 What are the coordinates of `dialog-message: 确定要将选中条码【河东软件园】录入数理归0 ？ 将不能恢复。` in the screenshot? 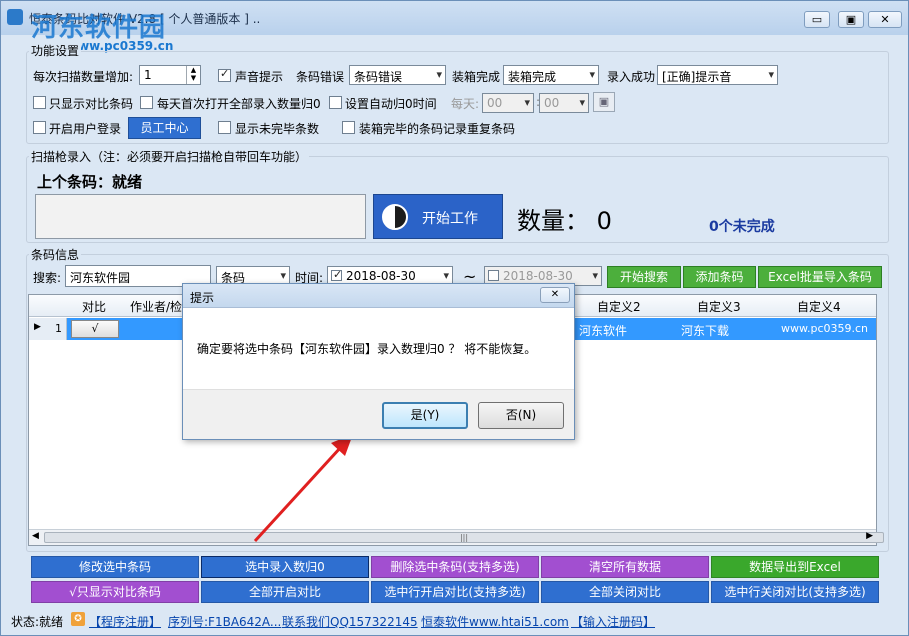 It's located at (367, 349).